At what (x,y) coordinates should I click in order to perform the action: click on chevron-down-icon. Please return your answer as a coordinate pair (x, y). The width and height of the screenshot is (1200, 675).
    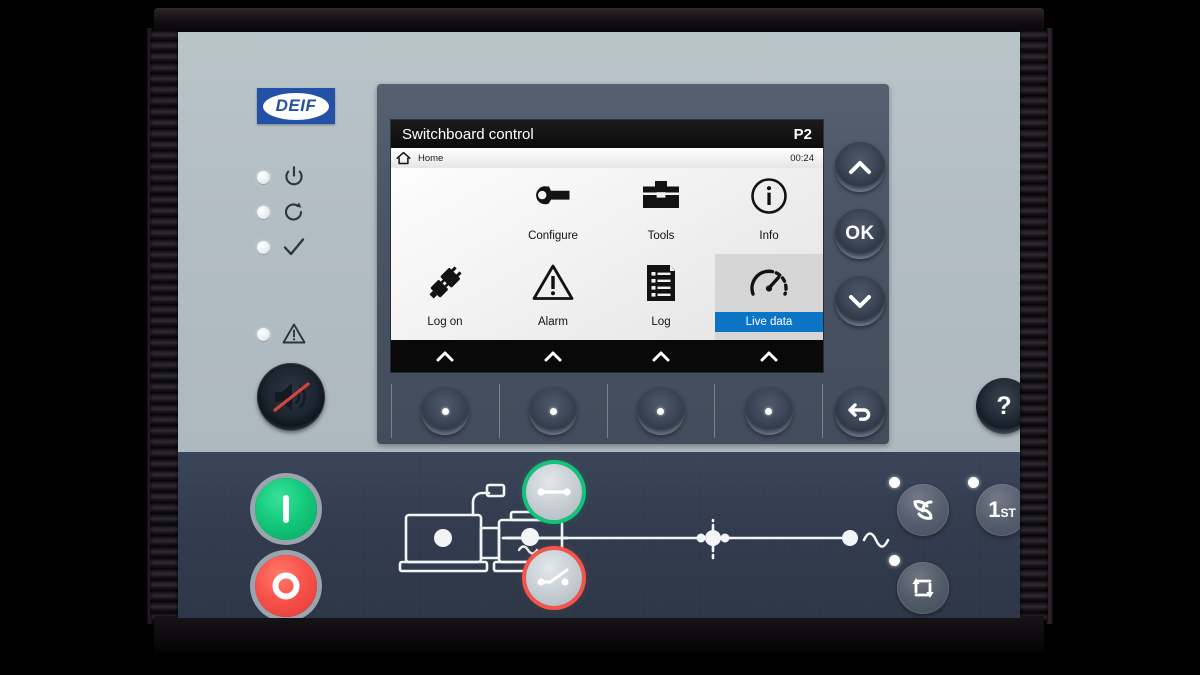
    Looking at the image, I should click on (860, 301).